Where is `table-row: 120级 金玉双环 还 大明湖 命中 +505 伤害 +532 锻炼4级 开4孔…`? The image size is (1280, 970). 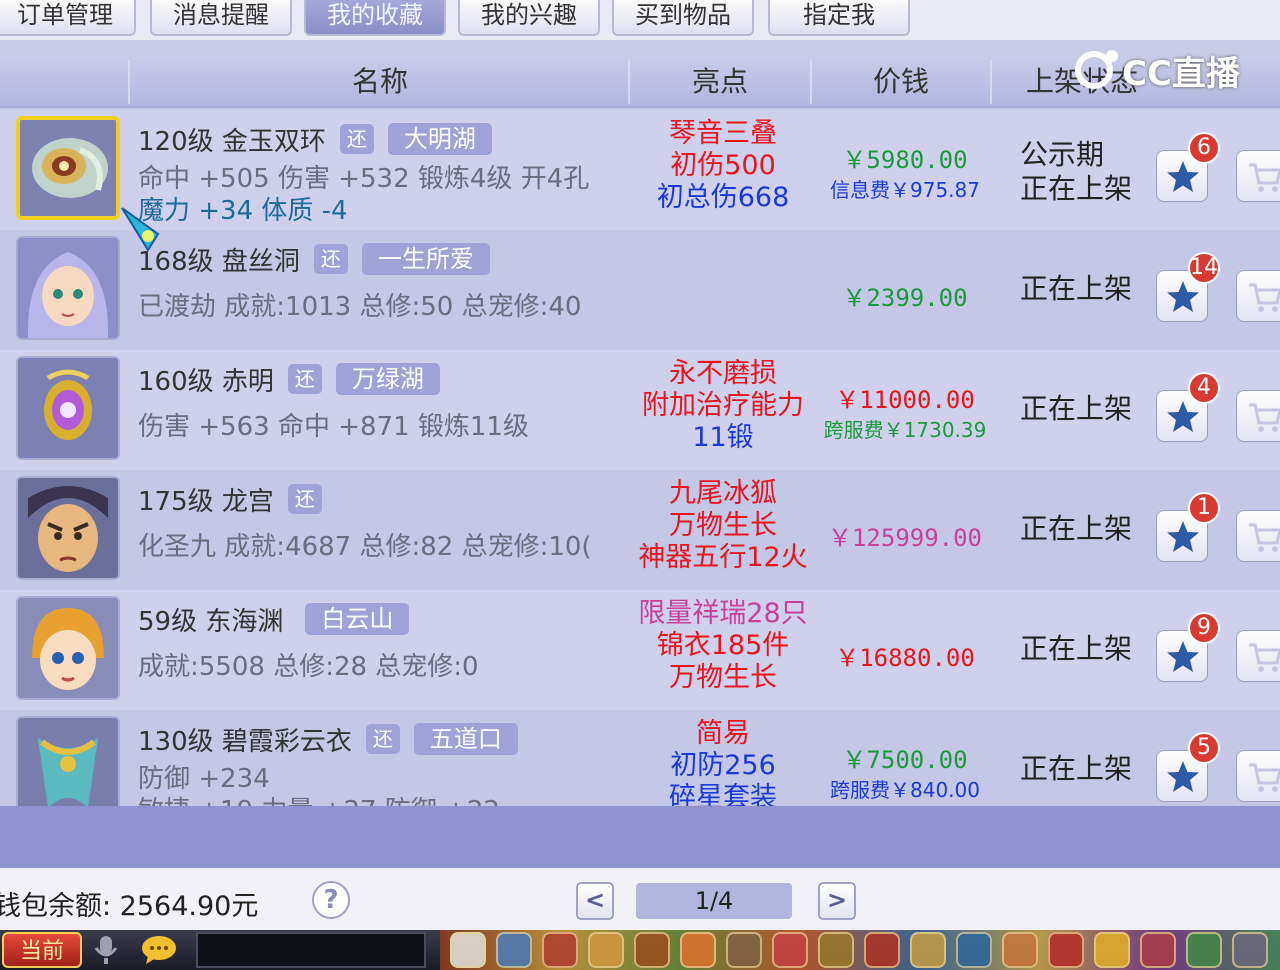 table-row: 120级 金玉双环 还 大明湖 命中 +505 伤害 +532 锻炼4级 开4孔… is located at coordinates (640, 170).